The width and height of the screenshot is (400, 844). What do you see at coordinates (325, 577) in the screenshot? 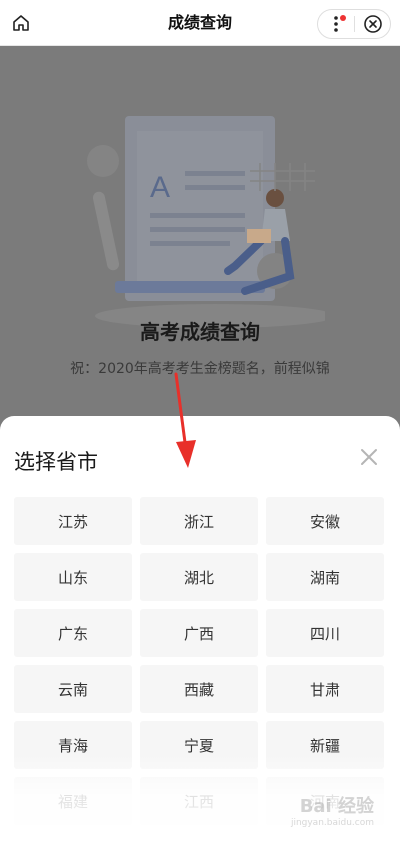
I see `province-button-hunan: 湖南` at bounding box center [325, 577].